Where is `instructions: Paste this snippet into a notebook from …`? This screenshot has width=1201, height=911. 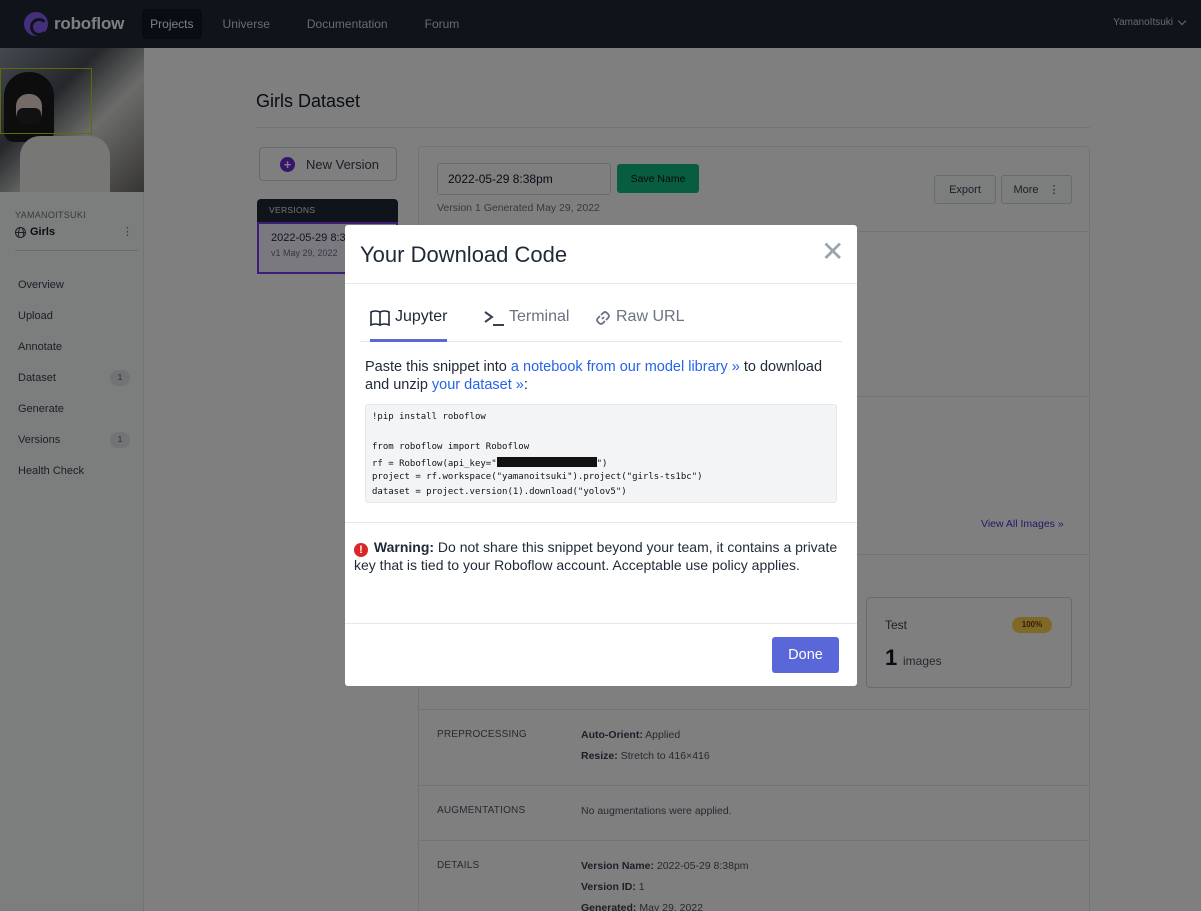
instructions: Paste this snippet into a notebook from … is located at coordinates (594, 376).